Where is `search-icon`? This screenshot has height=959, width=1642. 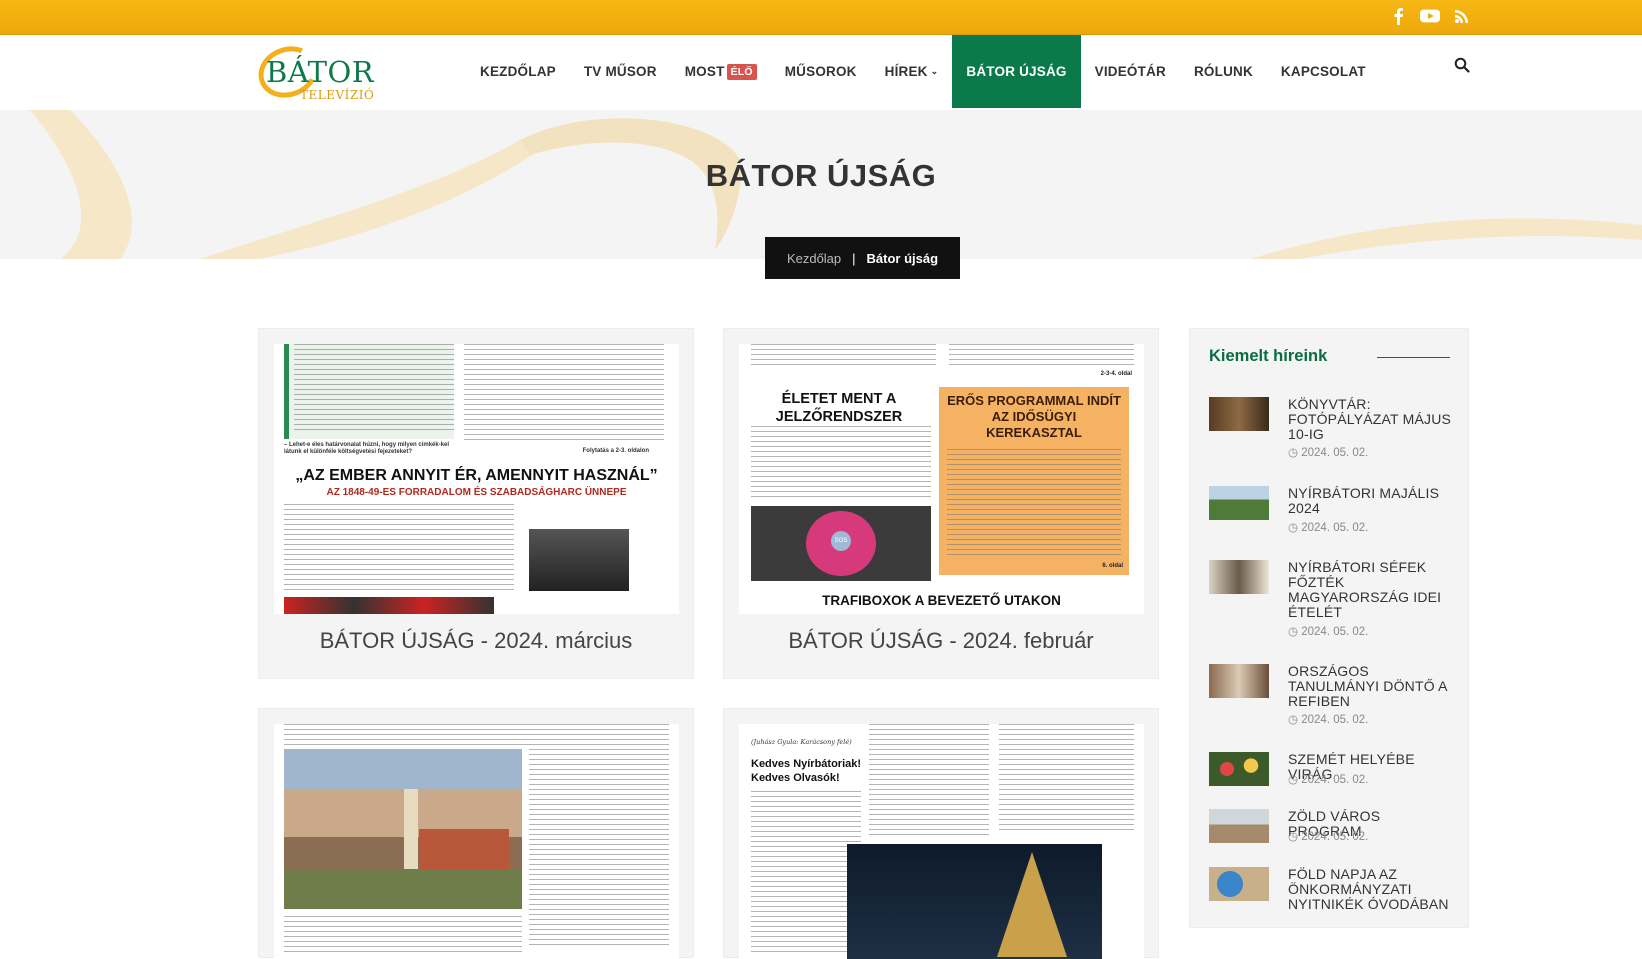
search-icon is located at coordinates (1462, 65).